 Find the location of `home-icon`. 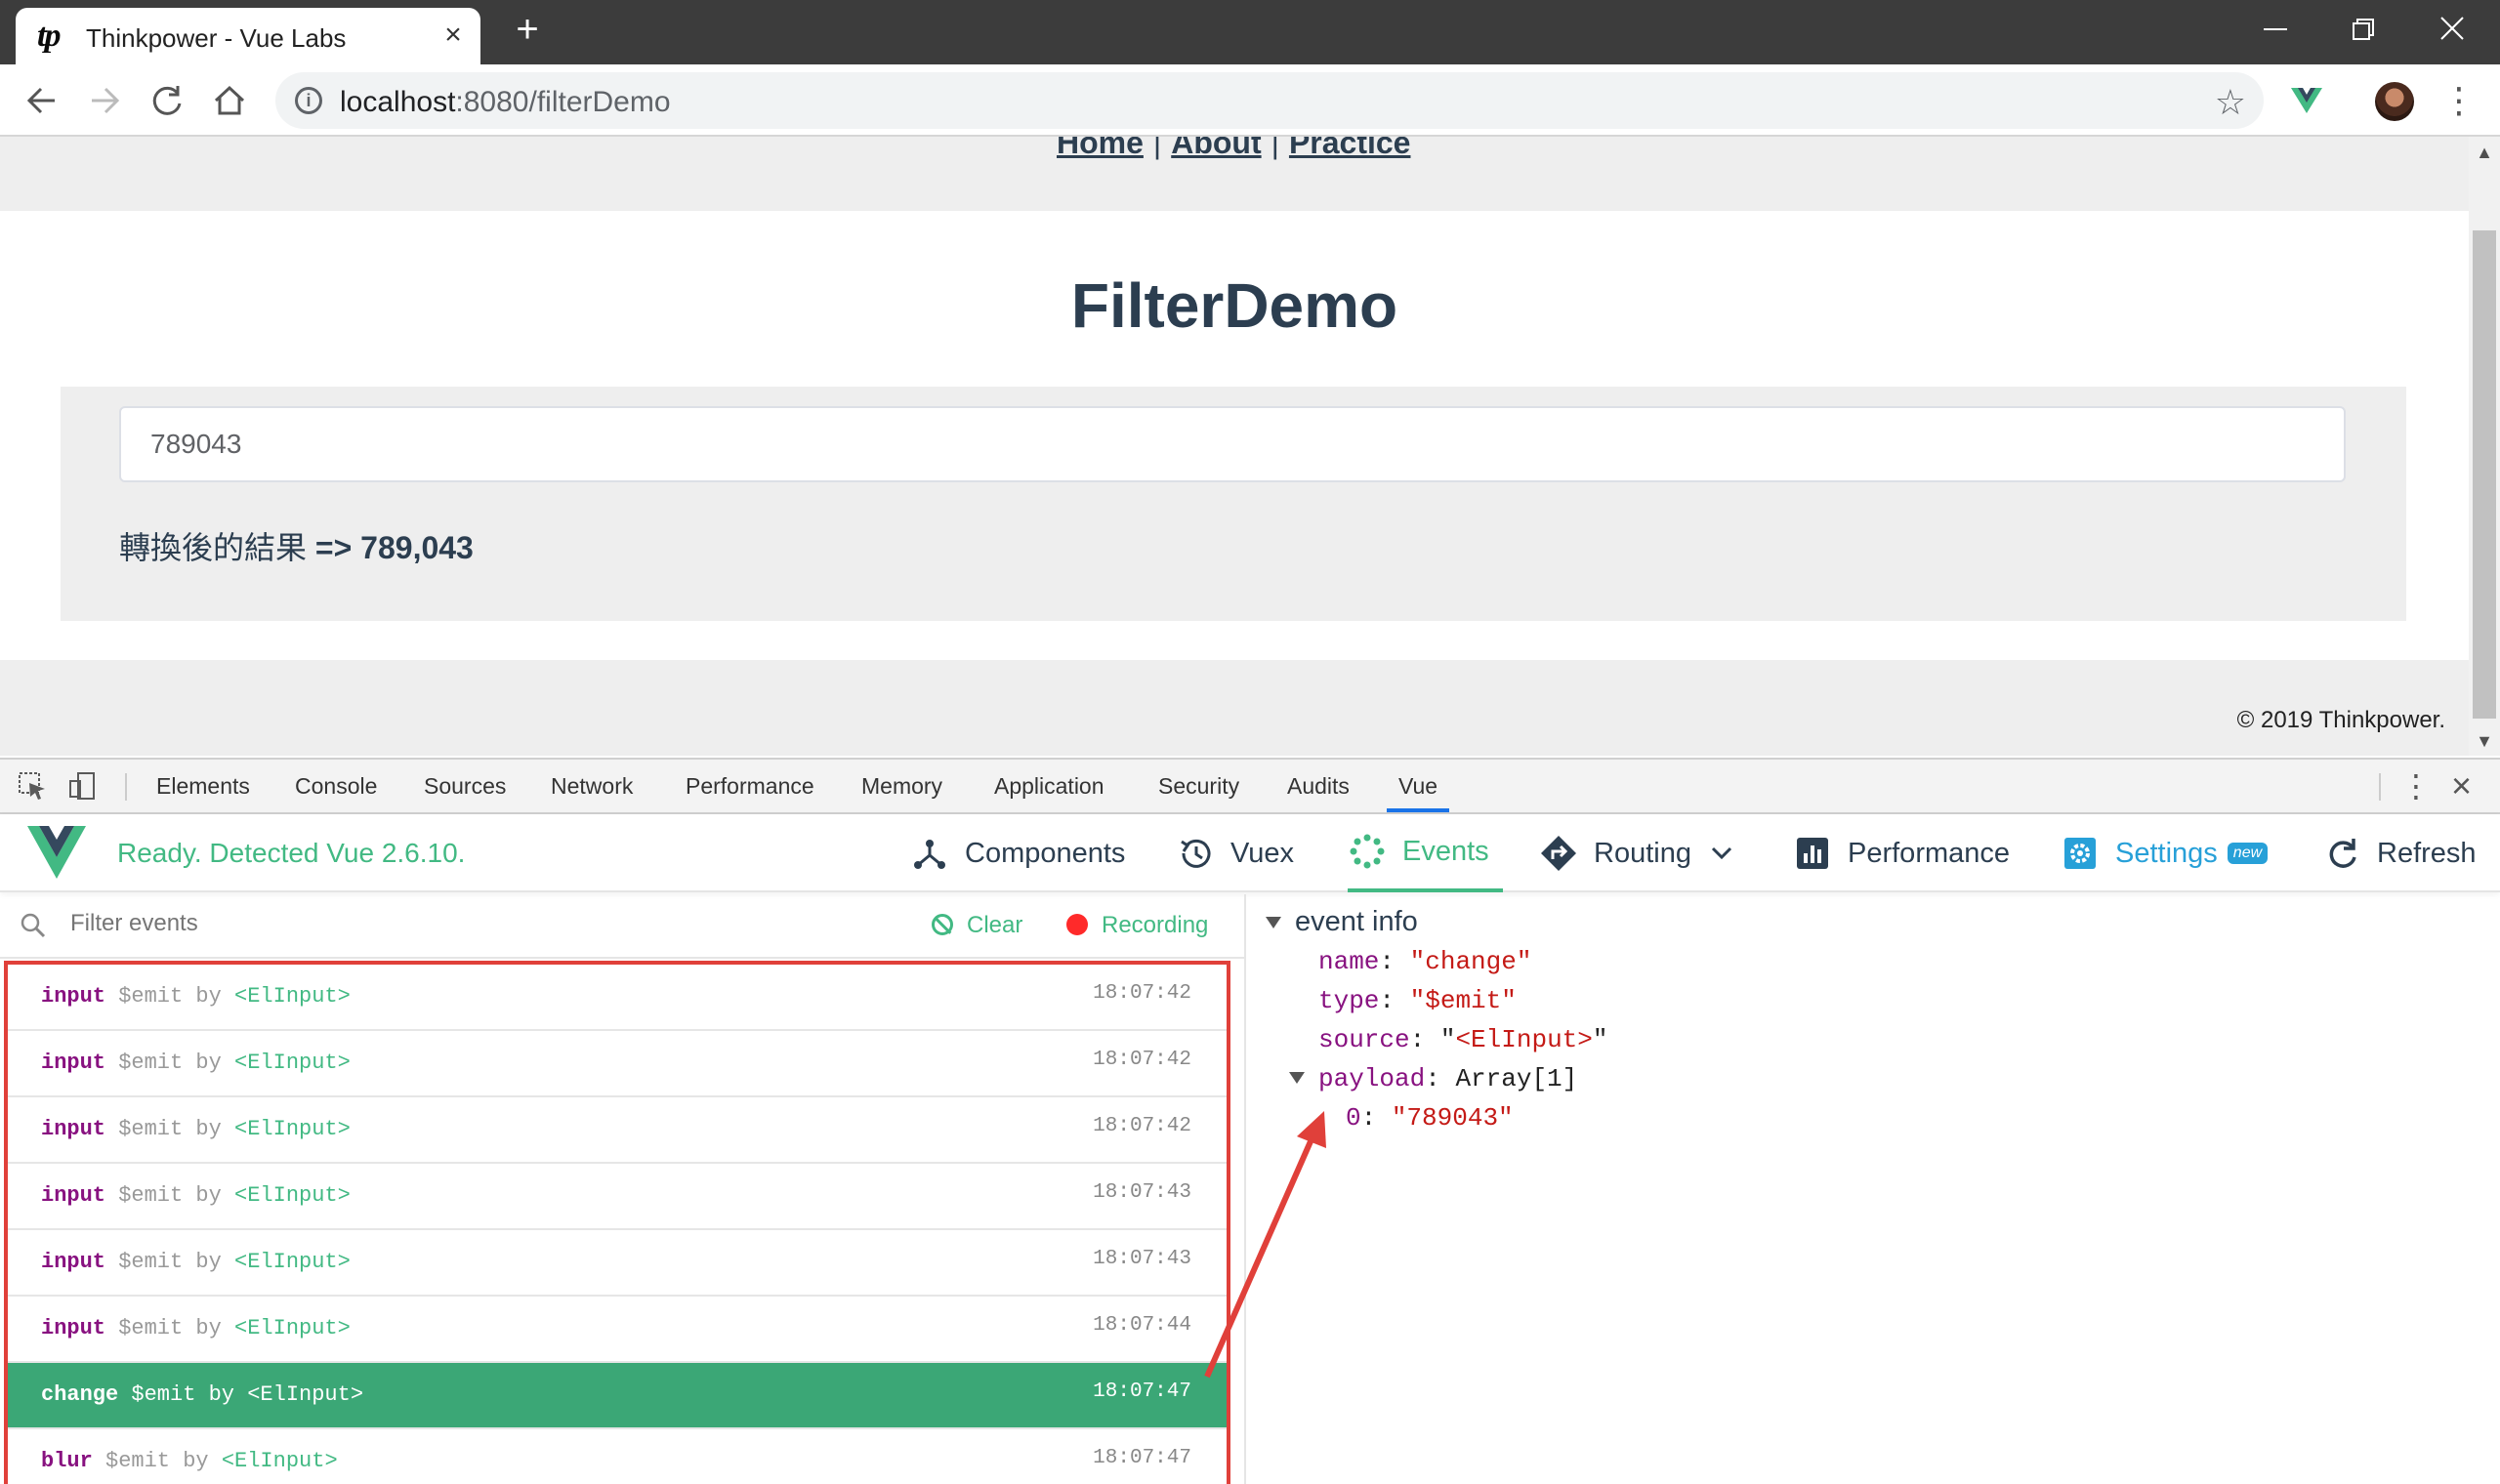

home-icon is located at coordinates (229, 101).